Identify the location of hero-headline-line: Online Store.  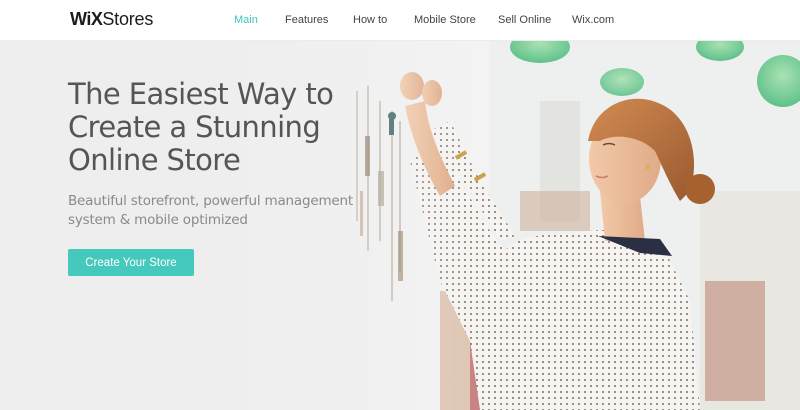
(154, 160).